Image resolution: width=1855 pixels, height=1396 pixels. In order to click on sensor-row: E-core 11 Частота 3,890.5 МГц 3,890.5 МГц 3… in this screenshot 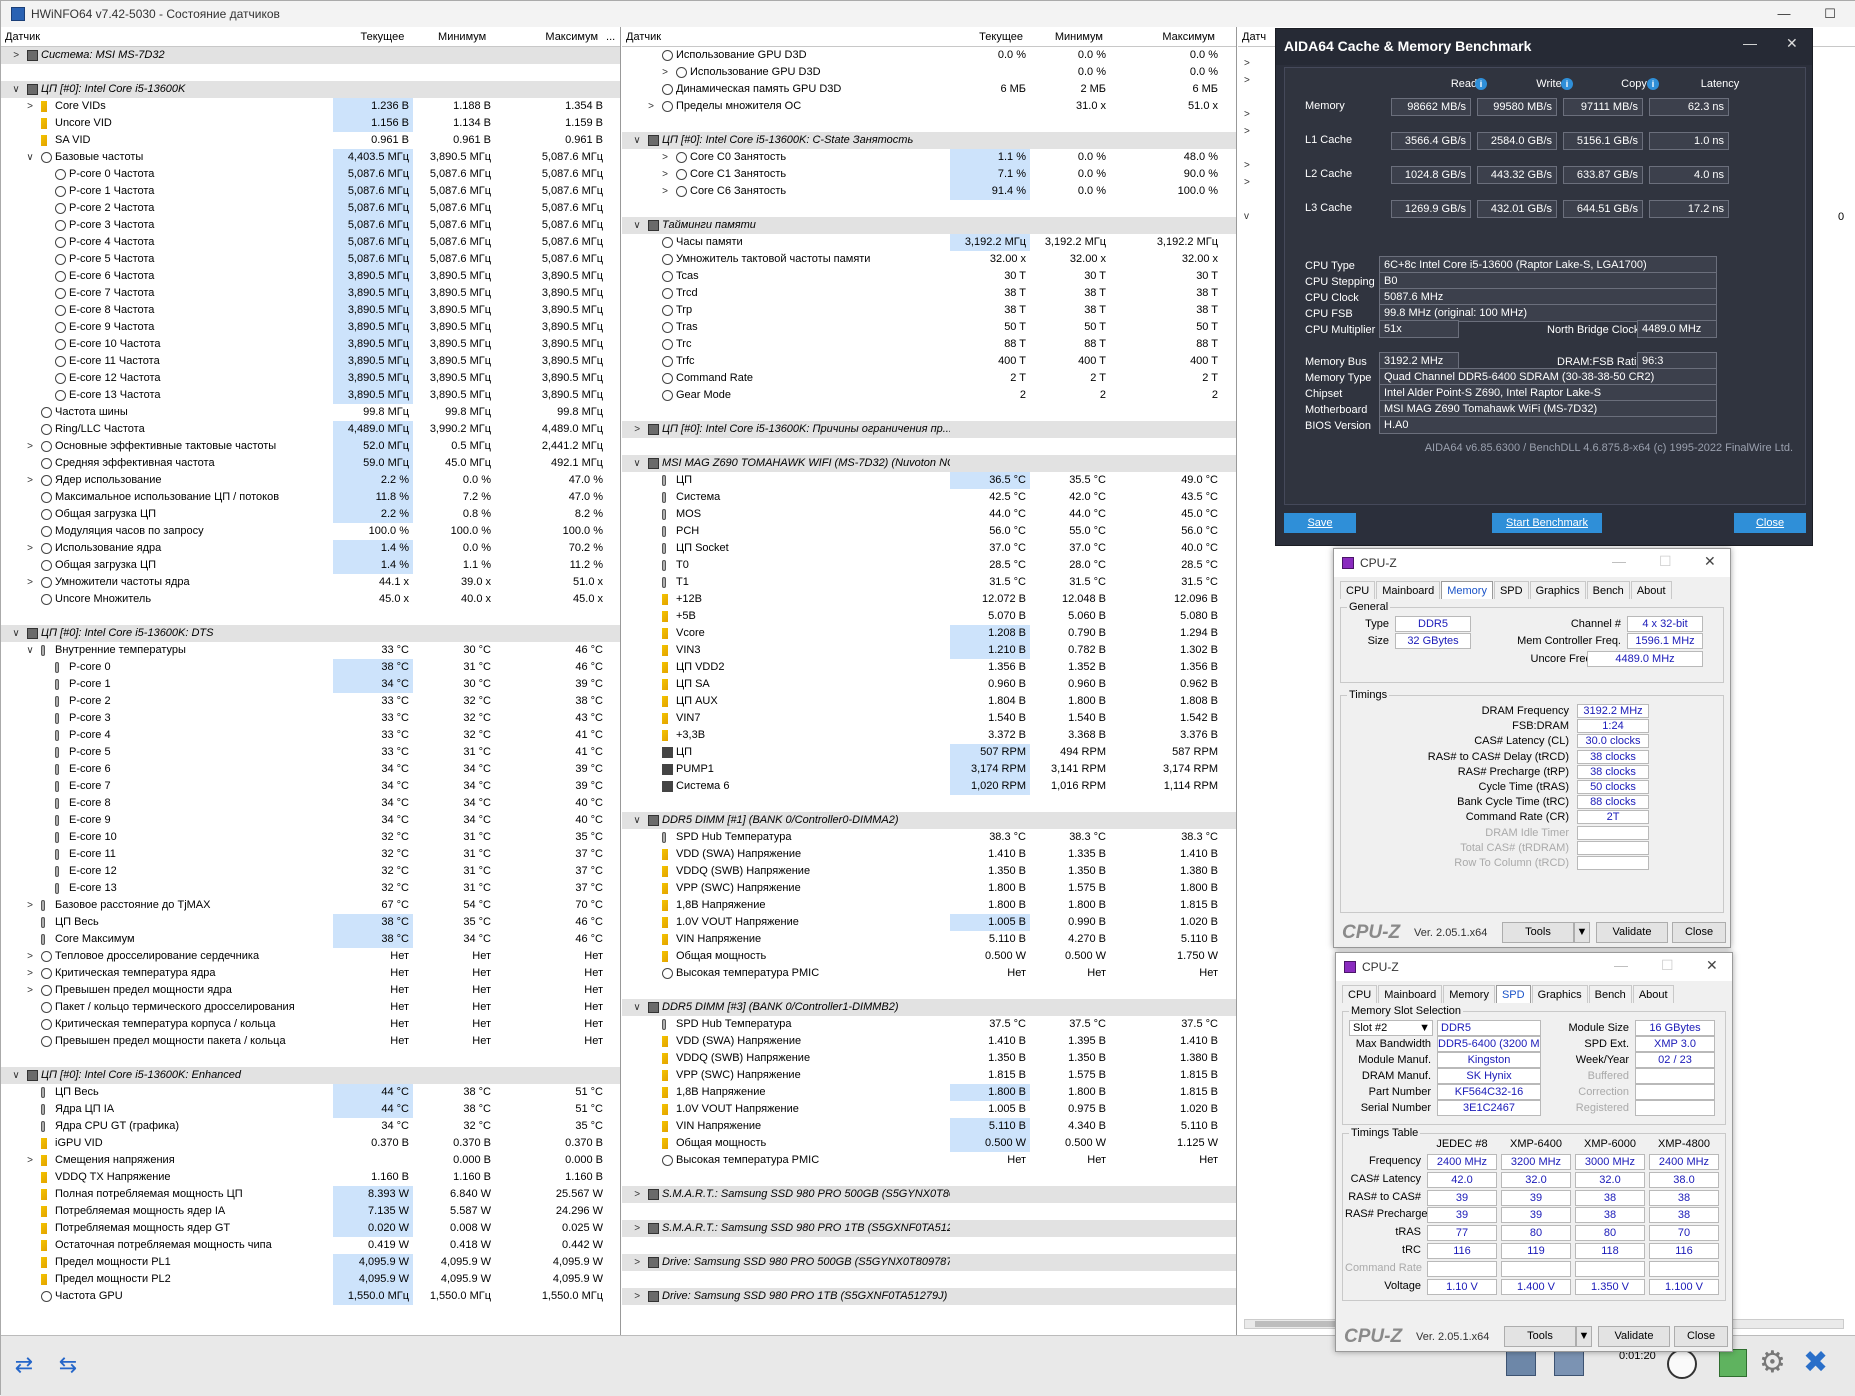, I will do `click(310, 361)`.